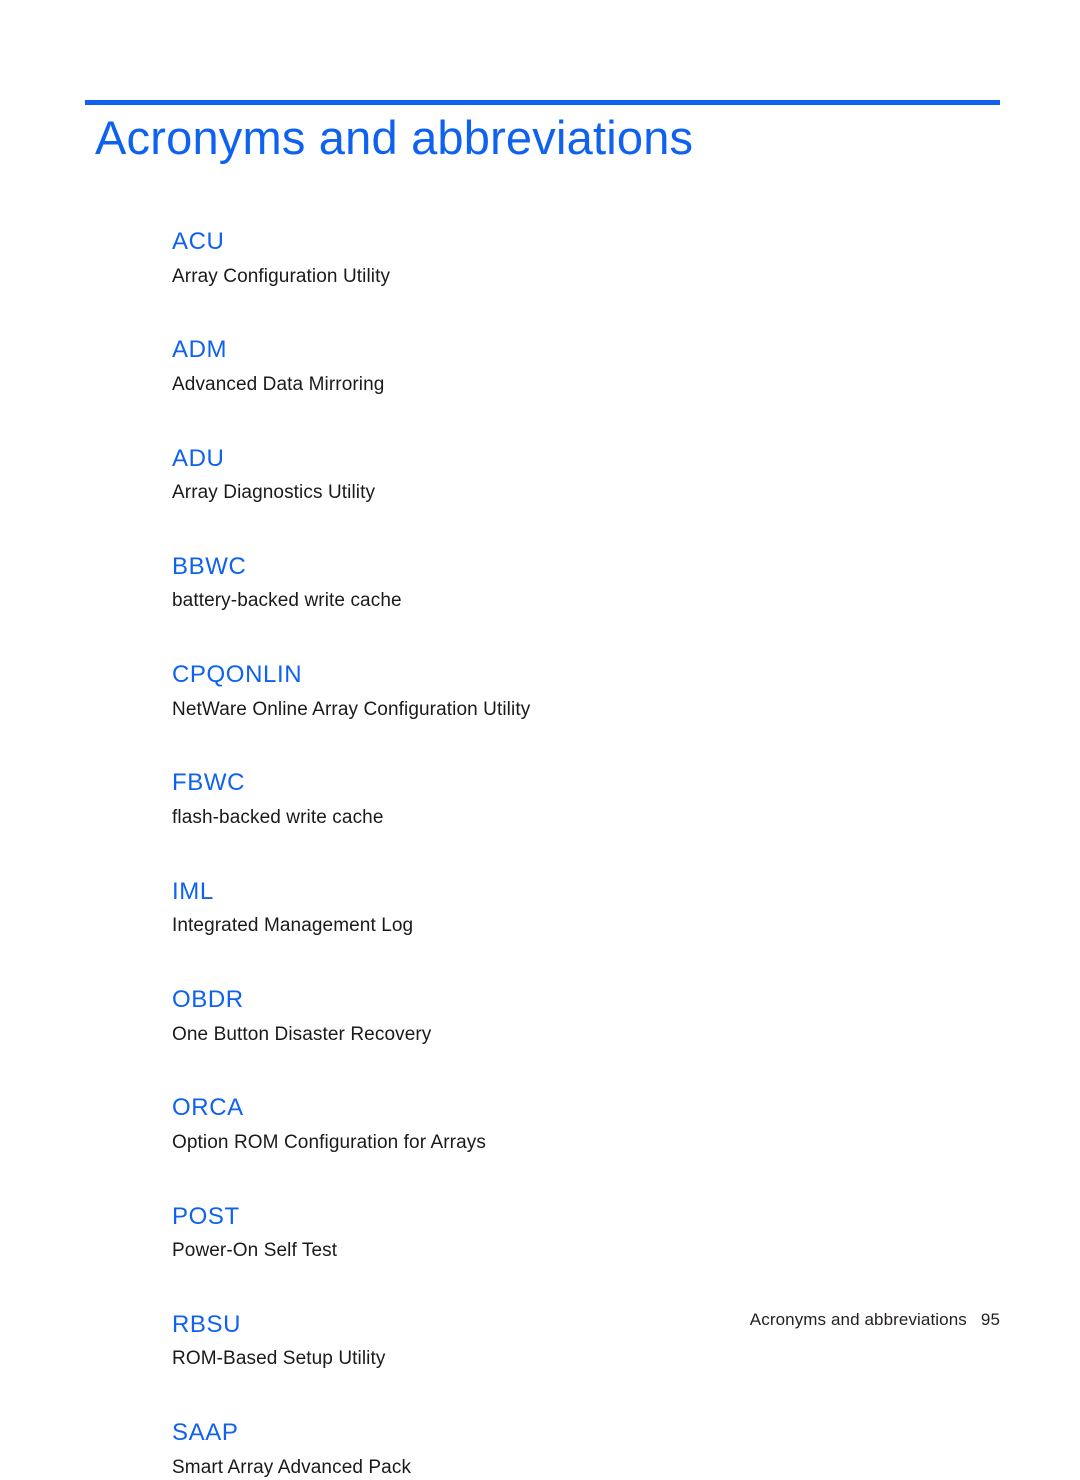  Describe the element at coordinates (237, 675) in the screenshot. I see `glossary-term: CPQONLIN` at that location.